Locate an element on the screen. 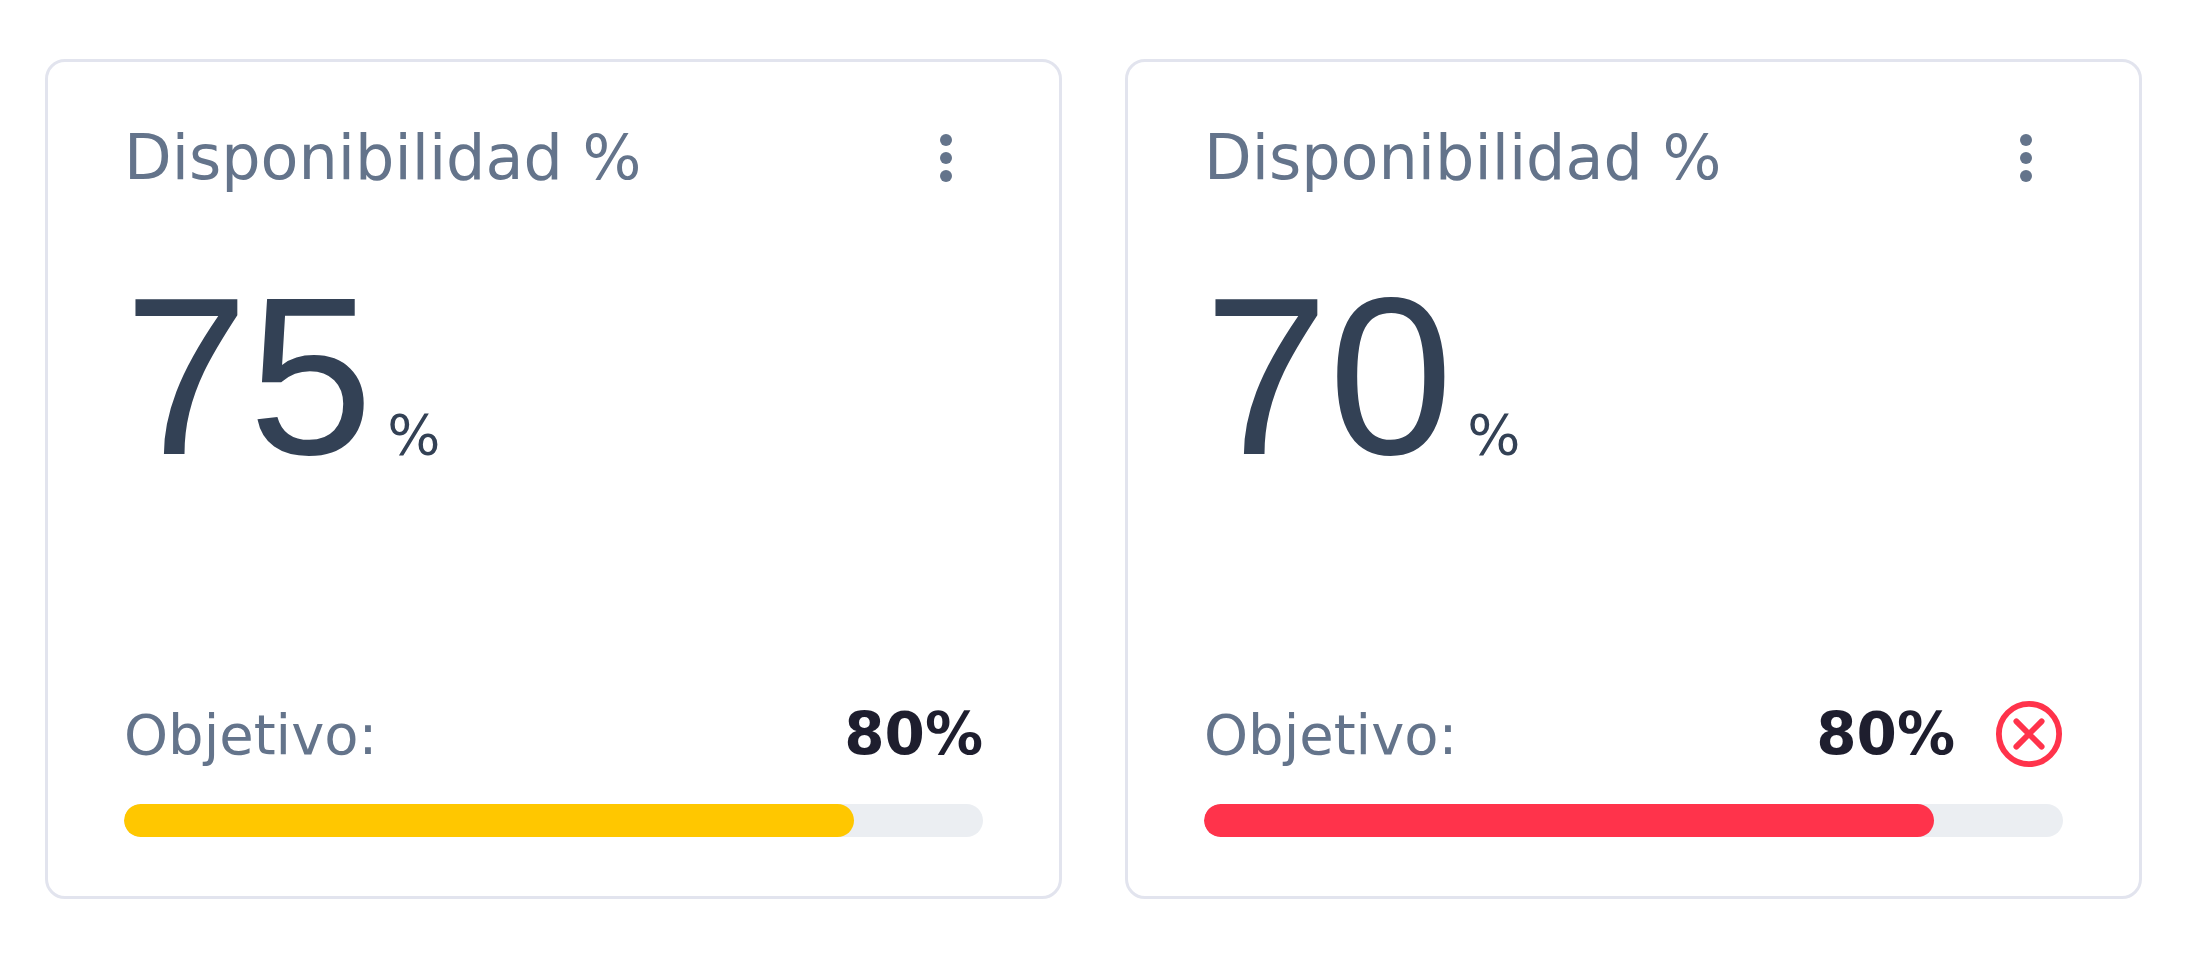 The image size is (2188, 958). metric-value: 70 is located at coordinates (1329, 376).